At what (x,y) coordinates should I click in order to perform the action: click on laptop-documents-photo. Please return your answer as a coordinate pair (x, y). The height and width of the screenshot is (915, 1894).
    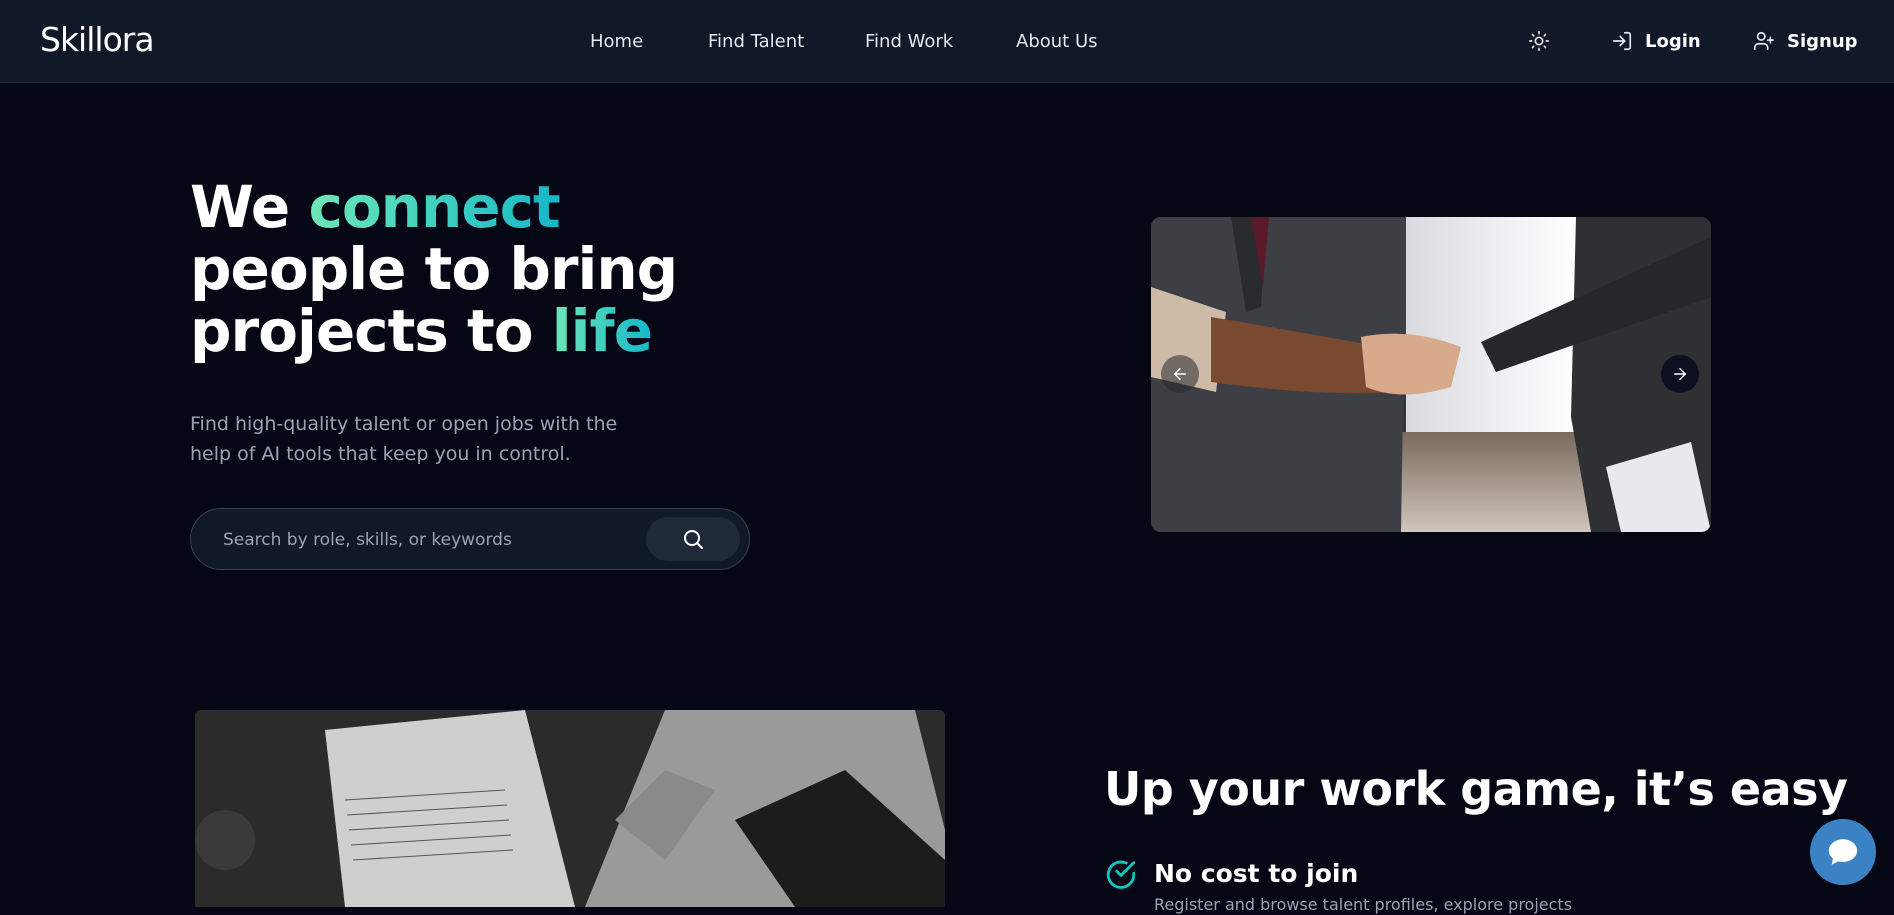
    Looking at the image, I should click on (570, 808).